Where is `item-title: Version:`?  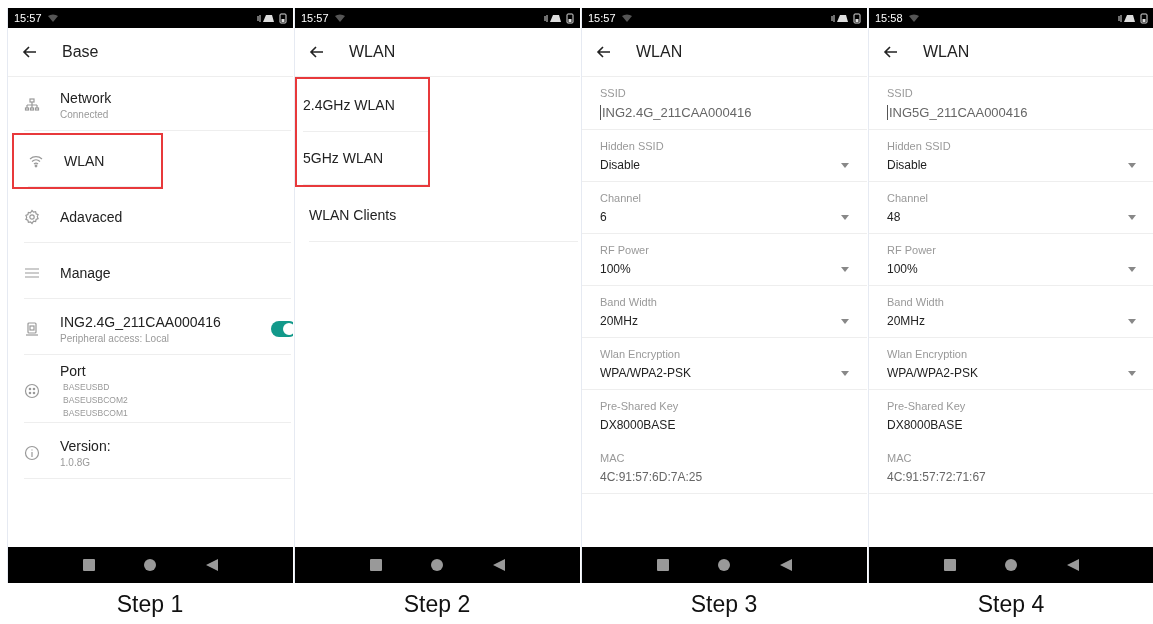
item-title: Version: is located at coordinates (86, 445).